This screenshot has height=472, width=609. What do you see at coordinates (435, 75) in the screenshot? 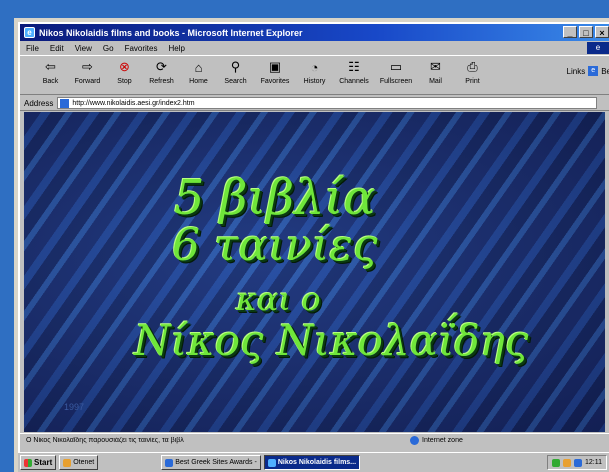
I see `mail-button: ✉ Mail` at bounding box center [435, 75].